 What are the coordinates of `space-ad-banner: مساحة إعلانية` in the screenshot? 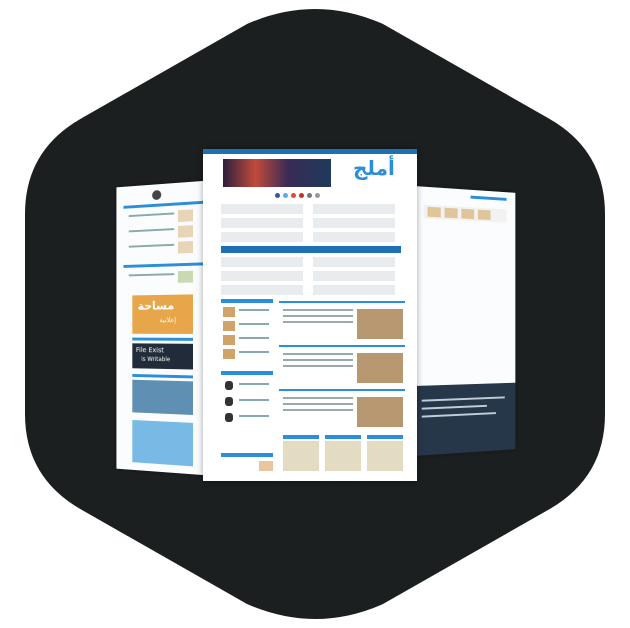 It's located at (162, 314).